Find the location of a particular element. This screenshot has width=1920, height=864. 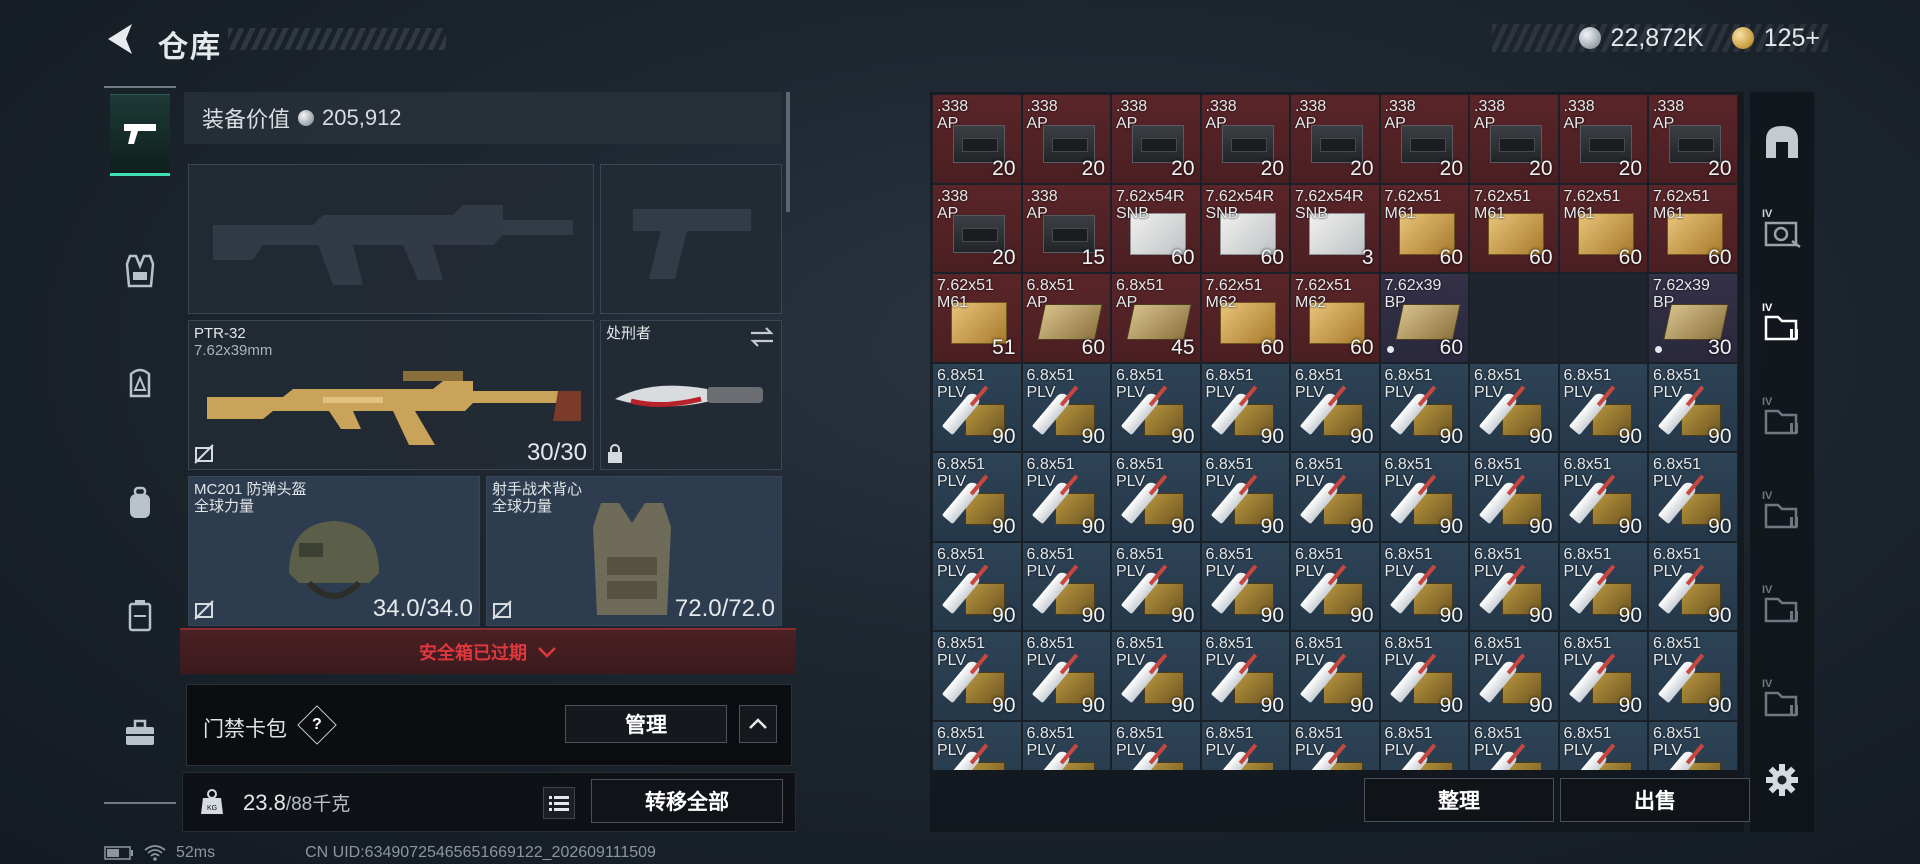

gold-amount: 125+ is located at coordinates (1792, 38).